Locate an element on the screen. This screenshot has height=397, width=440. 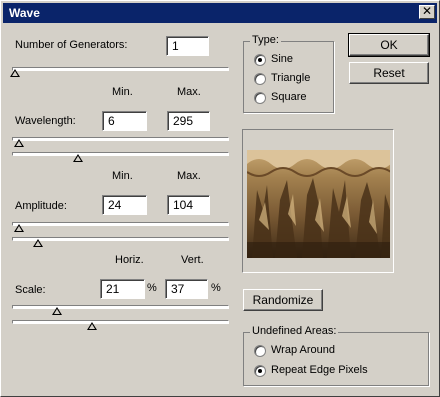
ok-button: OK is located at coordinates (389, 45).